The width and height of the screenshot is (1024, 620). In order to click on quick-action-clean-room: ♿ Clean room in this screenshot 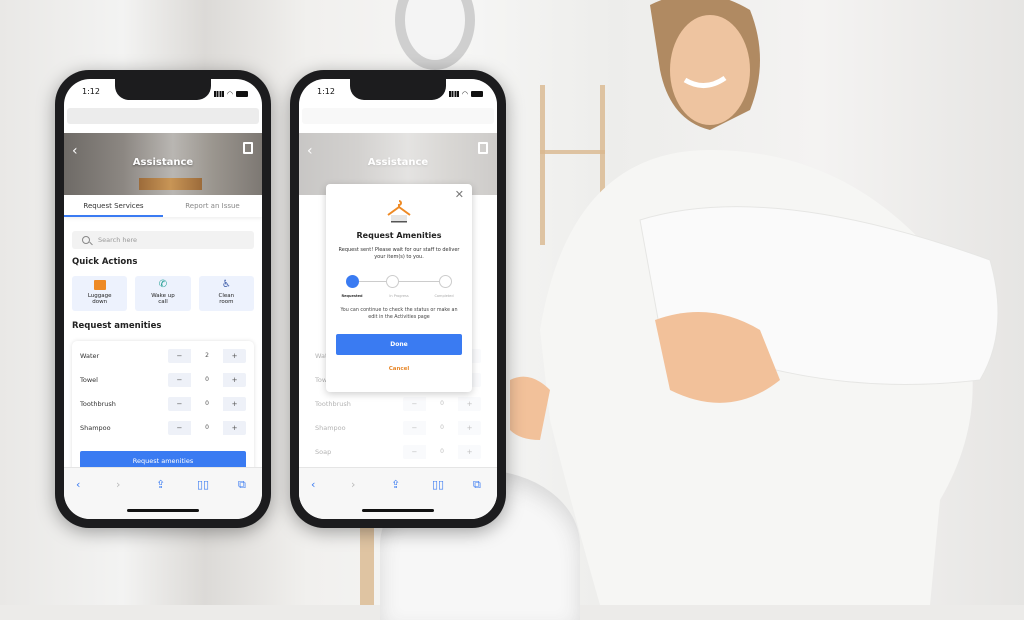, I will do `click(226, 293)`.